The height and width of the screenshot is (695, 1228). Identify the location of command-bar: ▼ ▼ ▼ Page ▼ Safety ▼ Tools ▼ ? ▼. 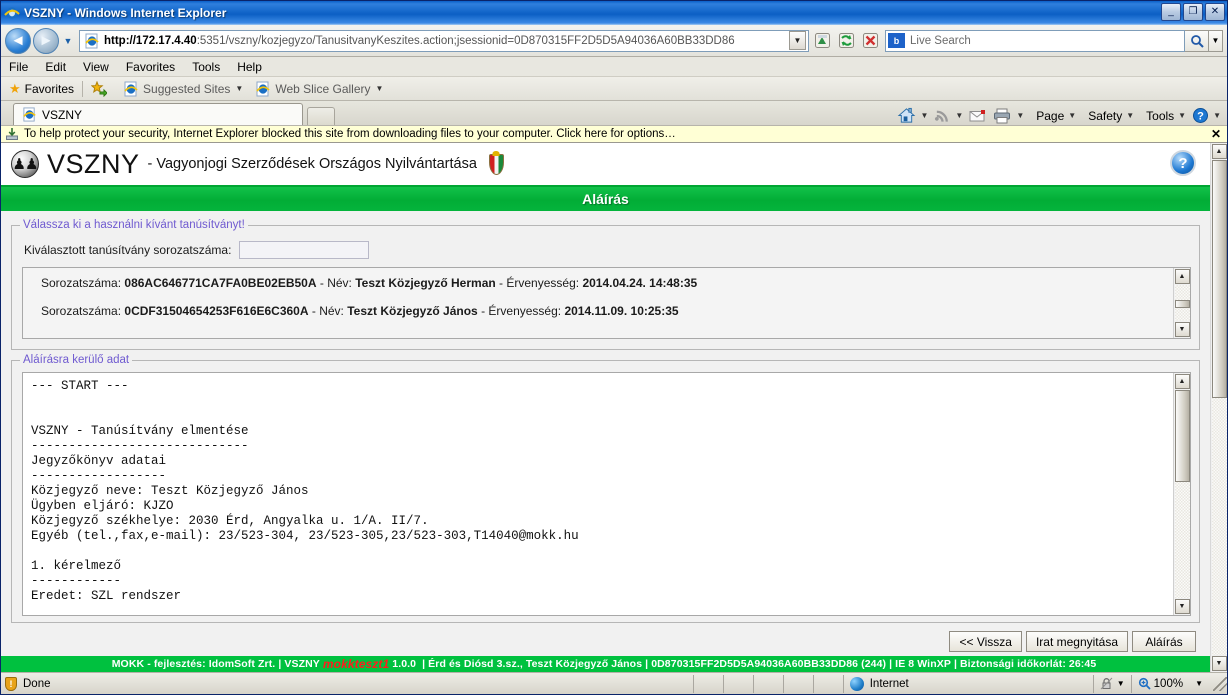
(1058, 115).